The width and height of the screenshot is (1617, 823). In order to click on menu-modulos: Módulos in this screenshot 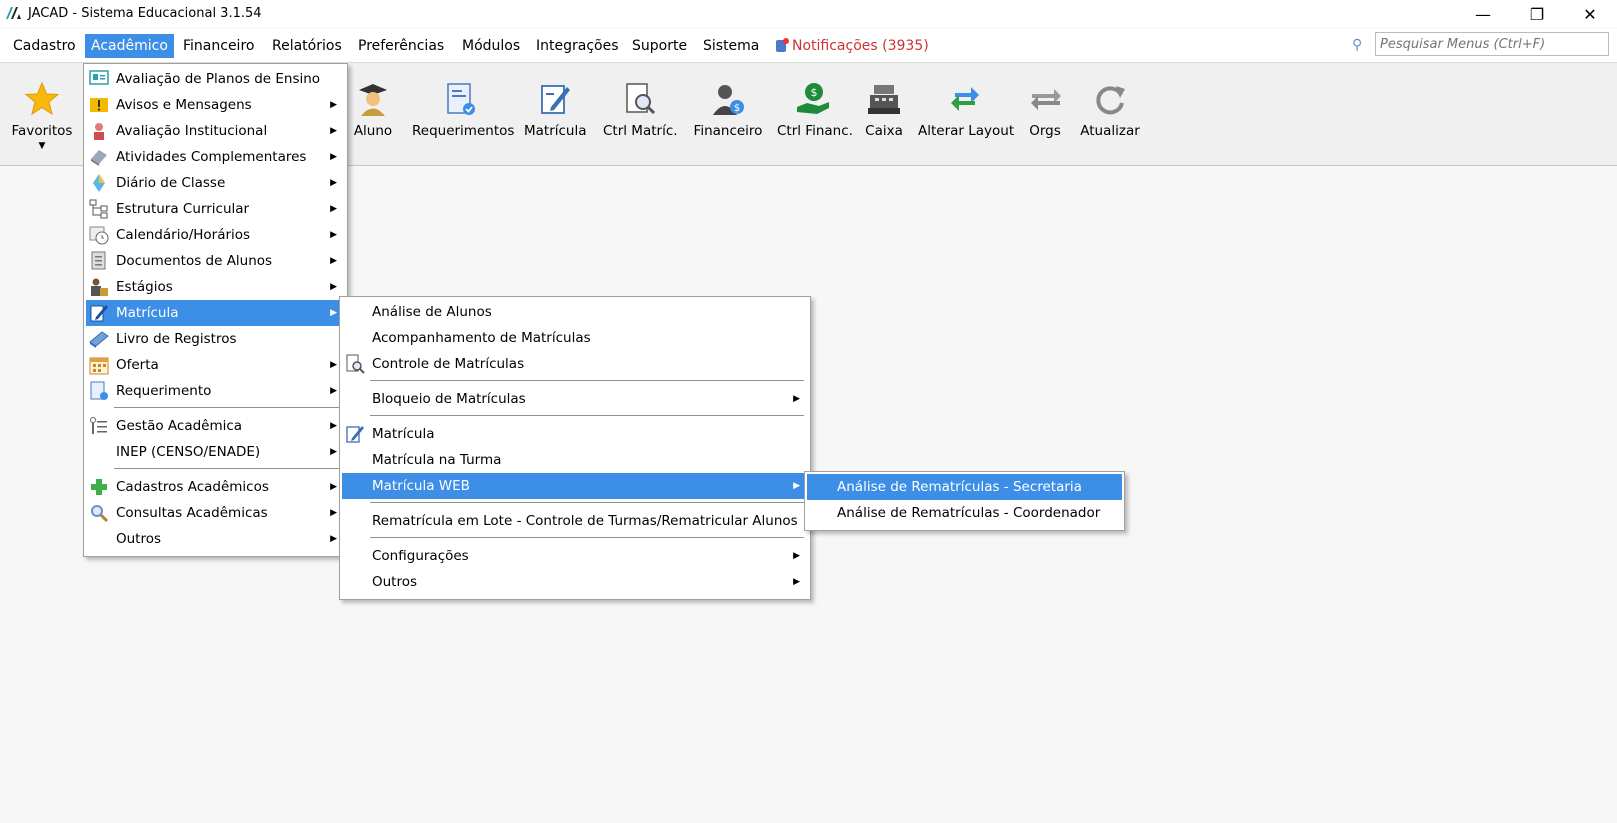, I will do `click(491, 46)`.